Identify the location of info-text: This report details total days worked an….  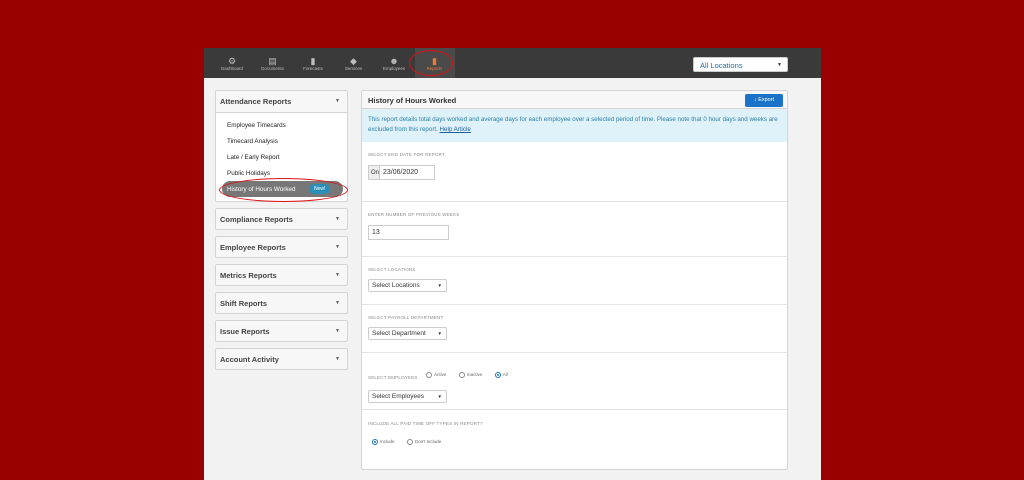
(573, 124).